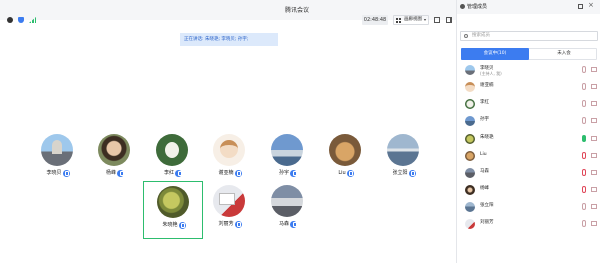 This screenshot has height=263, width=600. I want to click on member-name: Liu, so click(483, 154).